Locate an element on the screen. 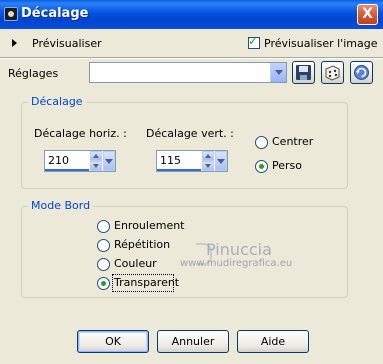 This screenshot has height=364, width=383. app-icon is located at coordinates (11, 14).